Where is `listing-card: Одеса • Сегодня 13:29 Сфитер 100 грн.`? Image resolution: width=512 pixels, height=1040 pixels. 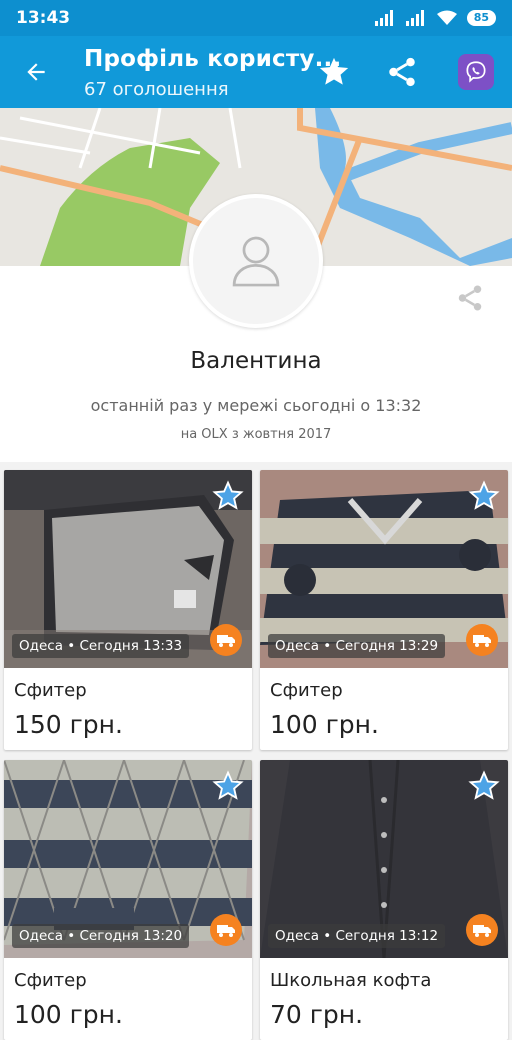 listing-card: Одеса • Сегодня 13:29 Сфитер 100 грн. is located at coordinates (384, 610).